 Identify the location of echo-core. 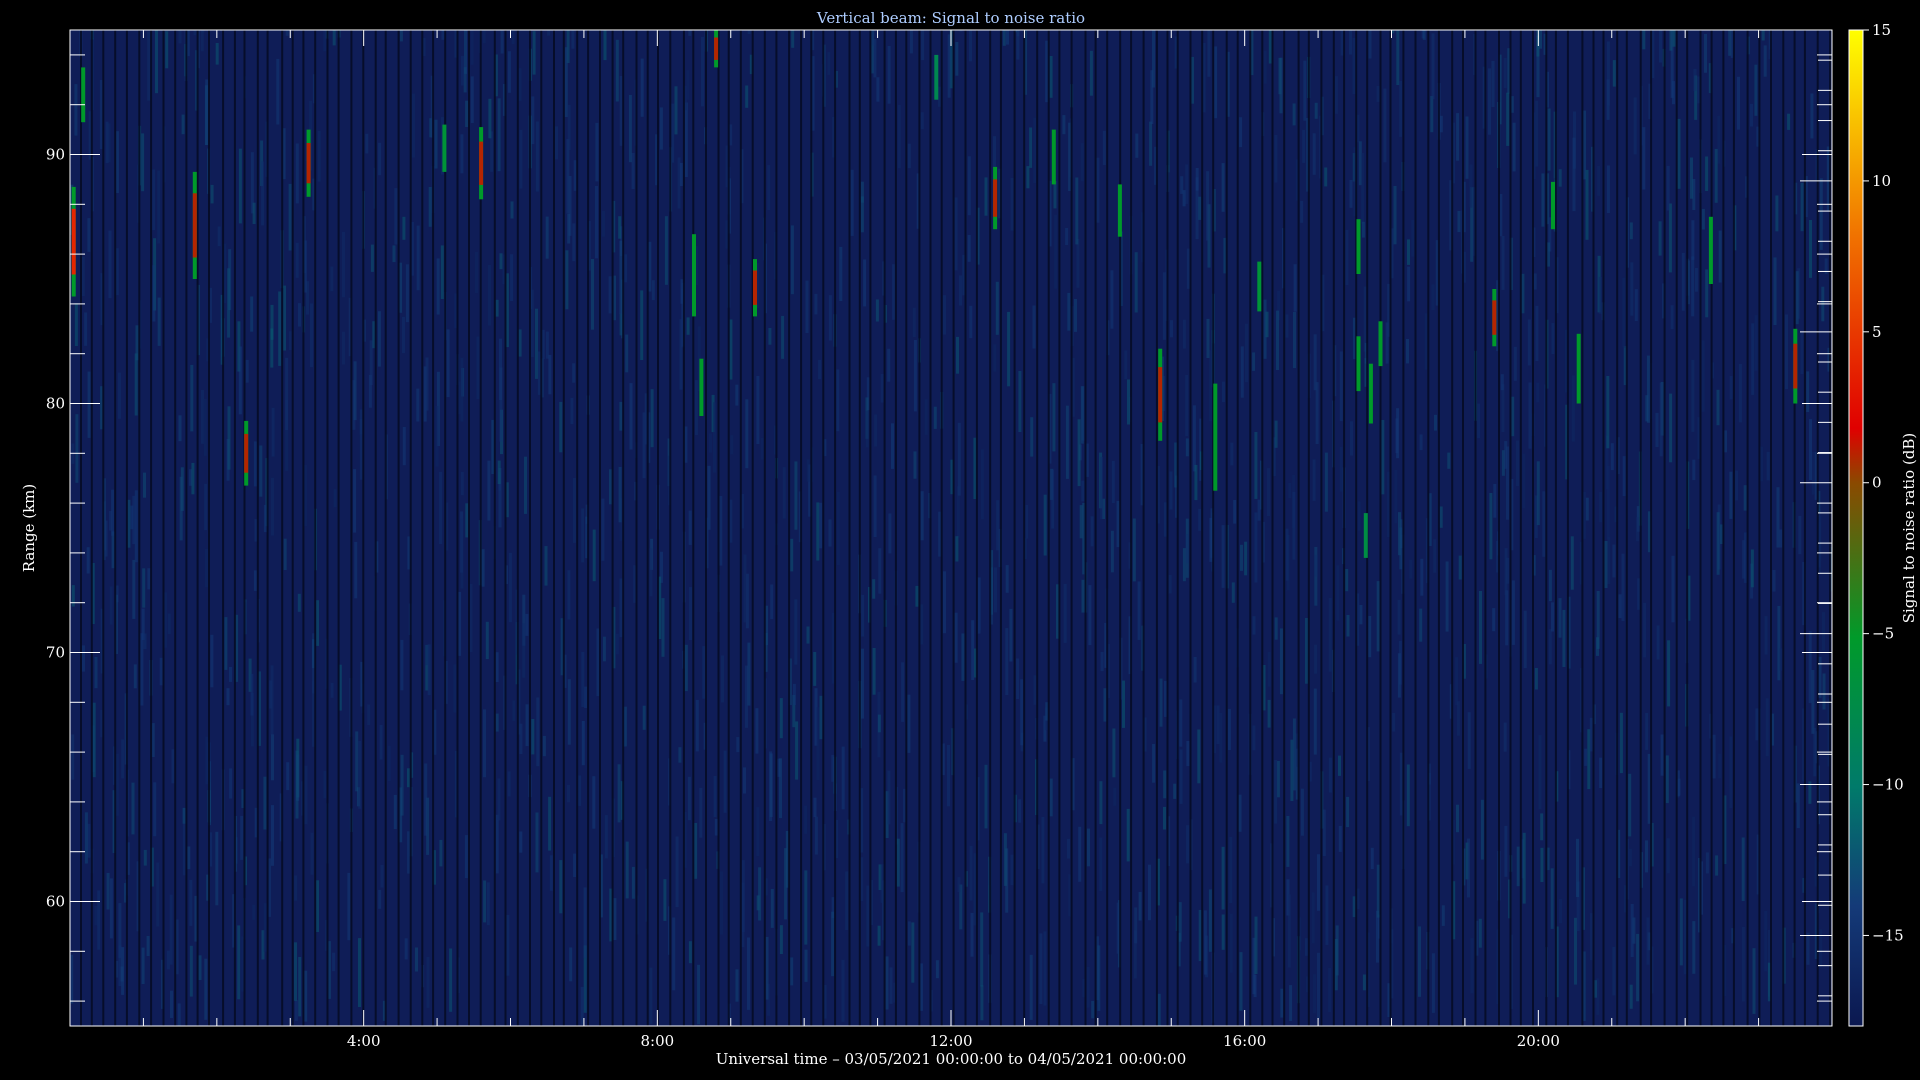
(1795, 366).